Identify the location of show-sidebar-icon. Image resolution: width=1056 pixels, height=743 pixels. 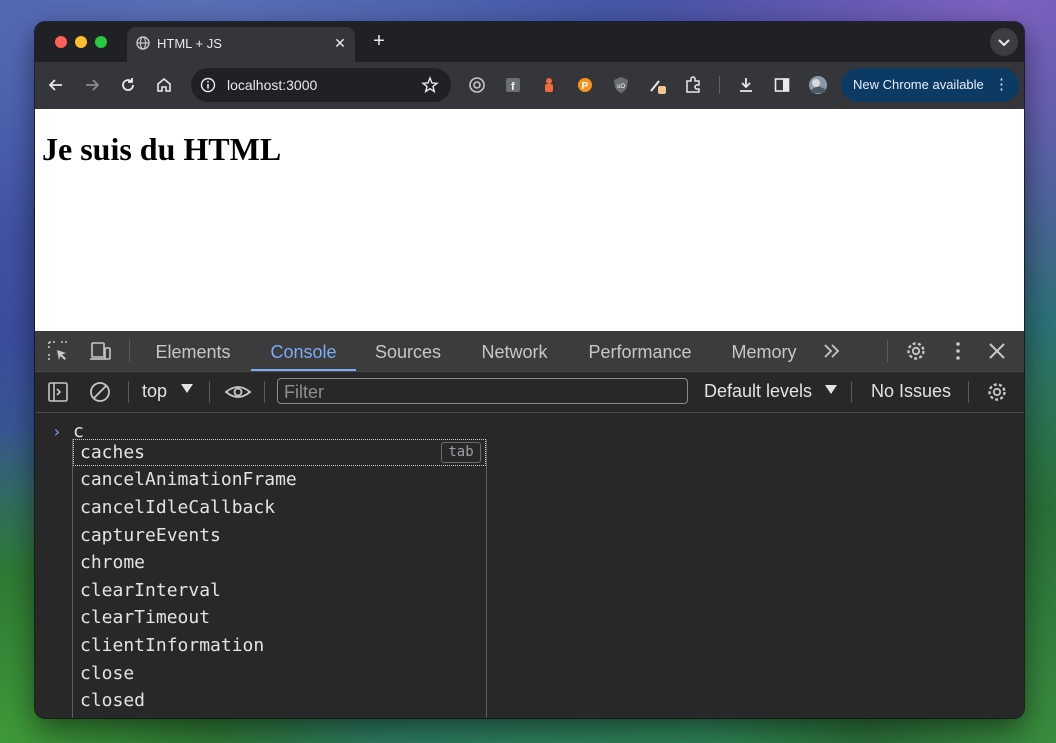
(58, 392).